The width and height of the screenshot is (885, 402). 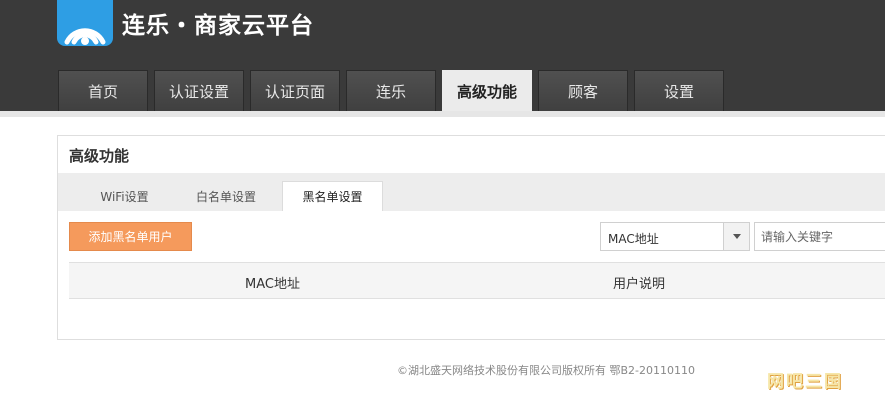 I want to click on subtab-whitelist: 白名单设置, so click(x=226, y=196).